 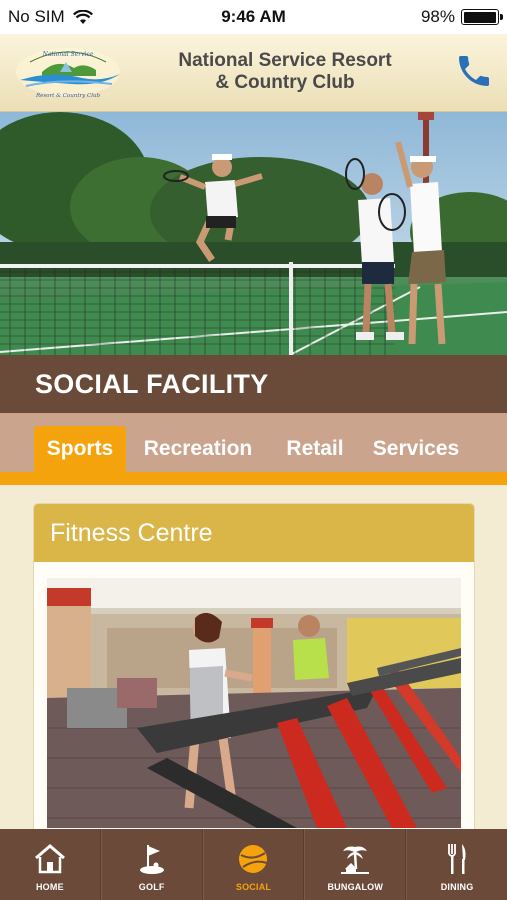 I want to click on nav-golf: GOLF, so click(x=151, y=864).